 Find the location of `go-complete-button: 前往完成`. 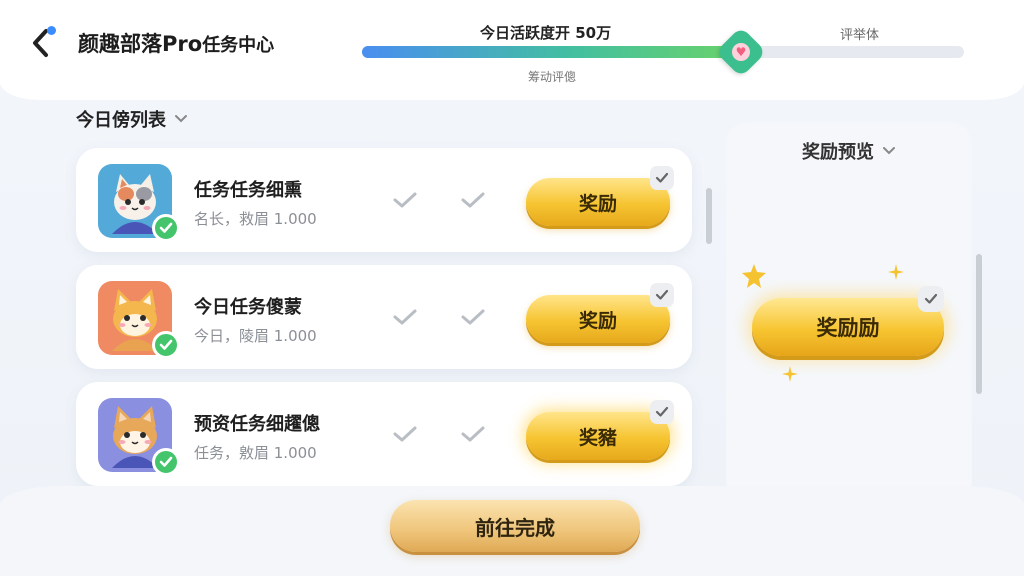

go-complete-button: 前往完成 is located at coordinates (515, 526).